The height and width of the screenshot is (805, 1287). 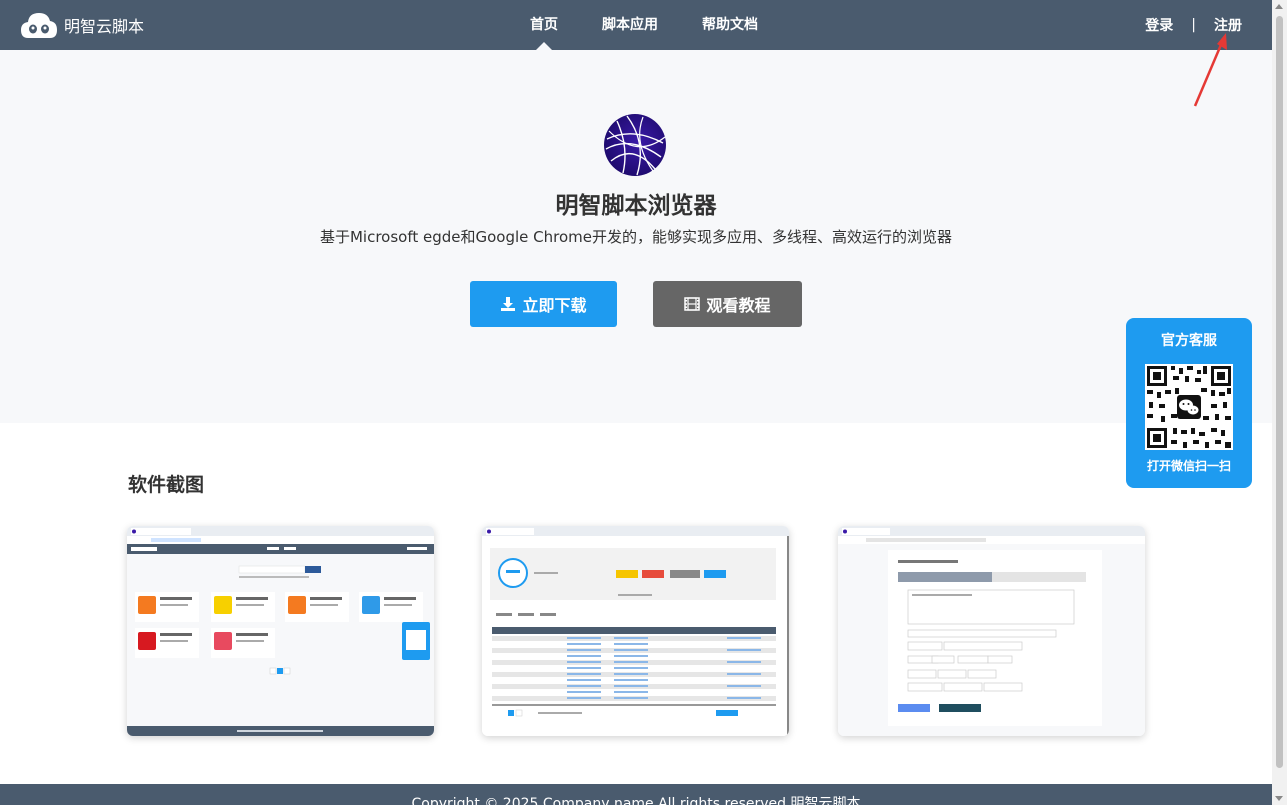 What do you see at coordinates (636, 206) in the screenshot?
I see `hero-title: 明智脚本浏览器` at bounding box center [636, 206].